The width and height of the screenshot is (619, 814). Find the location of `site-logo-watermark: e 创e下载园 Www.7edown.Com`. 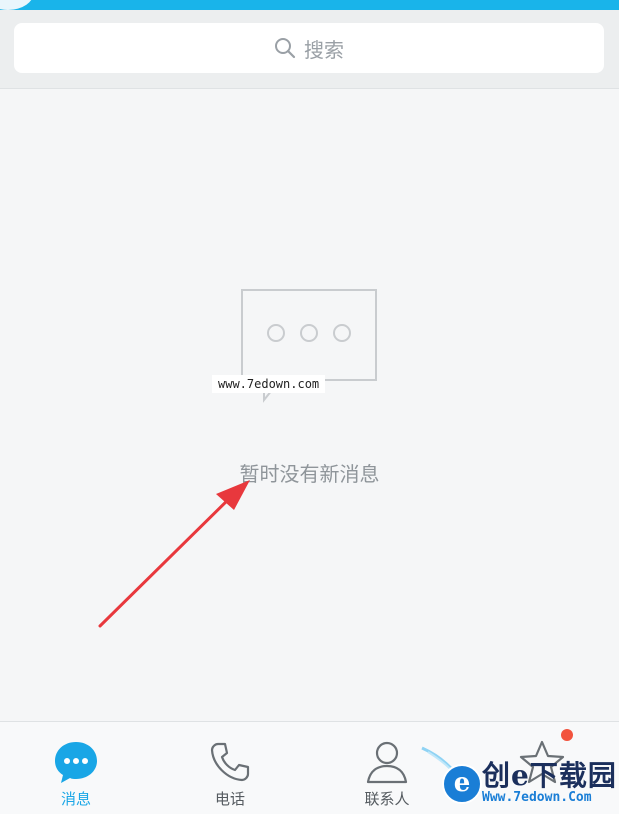

site-logo-watermark: e 创e下载园 Www.7edown.Com is located at coordinates (519, 776).